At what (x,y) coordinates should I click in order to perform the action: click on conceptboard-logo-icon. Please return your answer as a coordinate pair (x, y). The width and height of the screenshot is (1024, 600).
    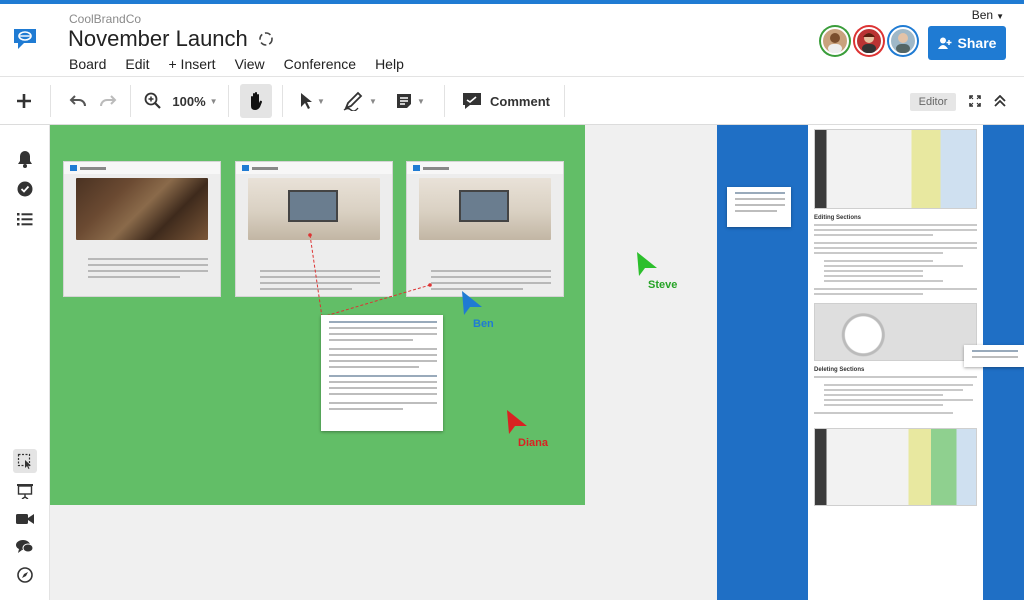
    Looking at the image, I should click on (25, 39).